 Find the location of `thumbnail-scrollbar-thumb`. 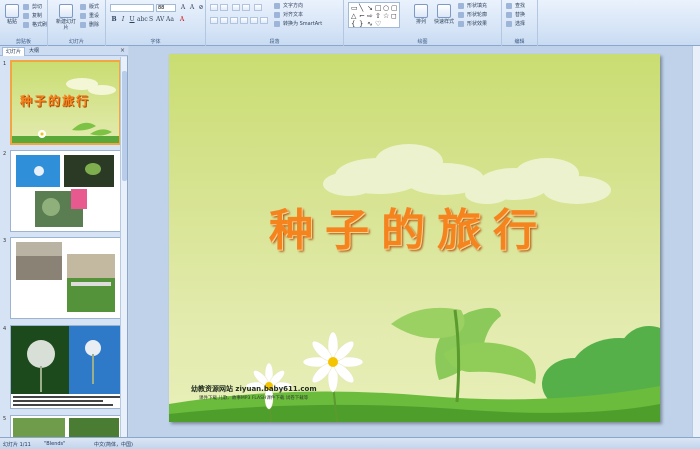

thumbnail-scrollbar-thumb is located at coordinates (124, 126).